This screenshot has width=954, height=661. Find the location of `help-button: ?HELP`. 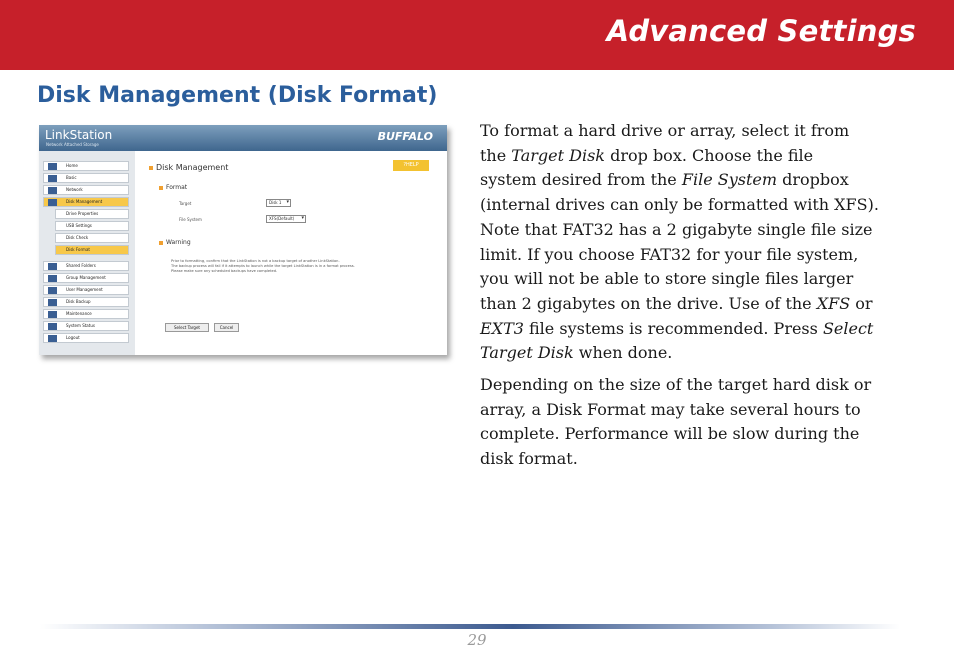

help-button: ?HELP is located at coordinates (411, 165).